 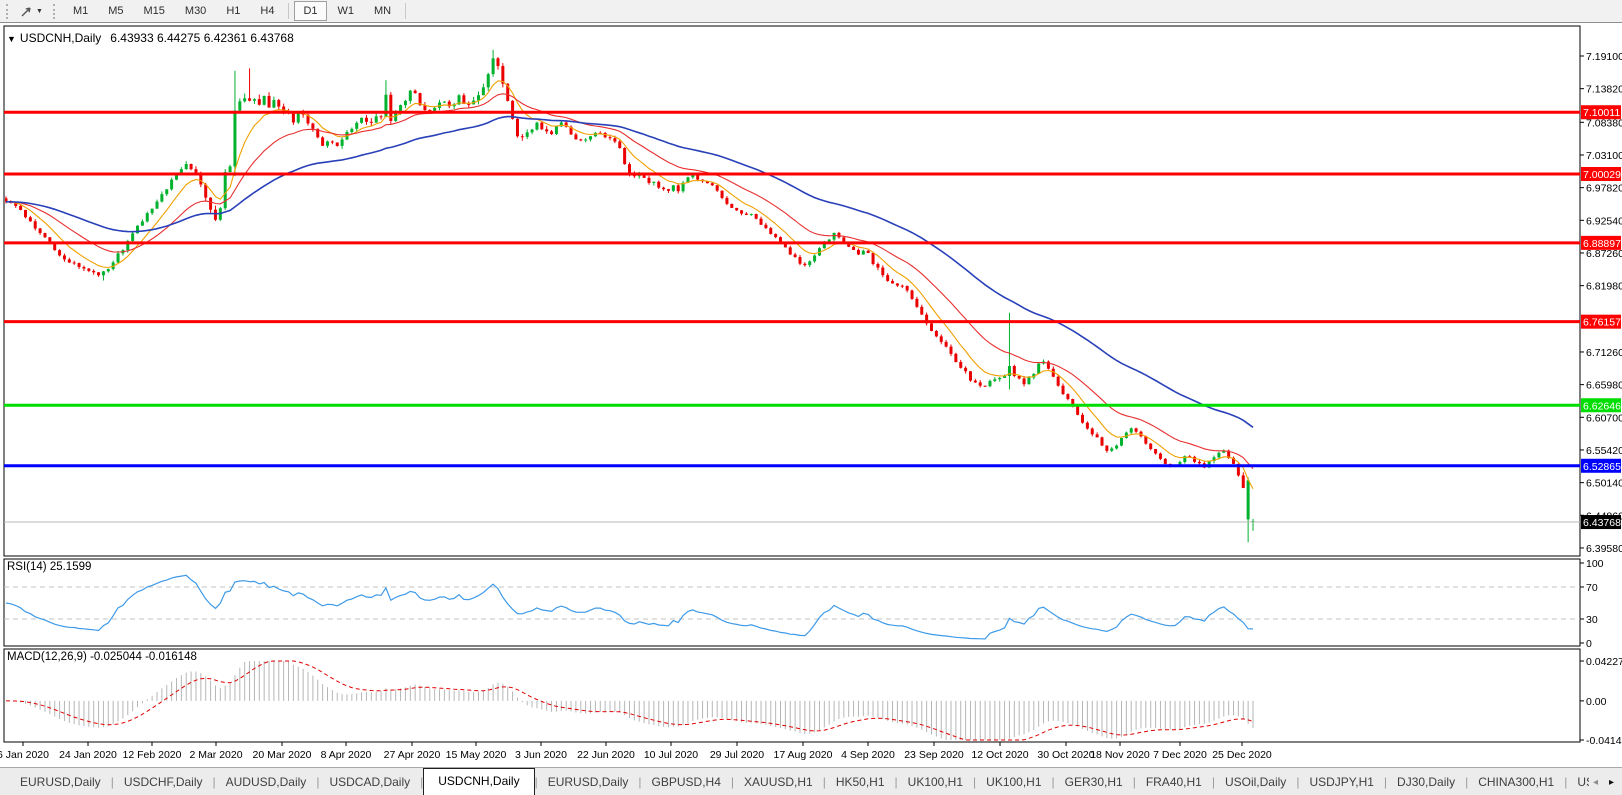 I want to click on price-tick: 7.03100, so click(x=1604, y=156).